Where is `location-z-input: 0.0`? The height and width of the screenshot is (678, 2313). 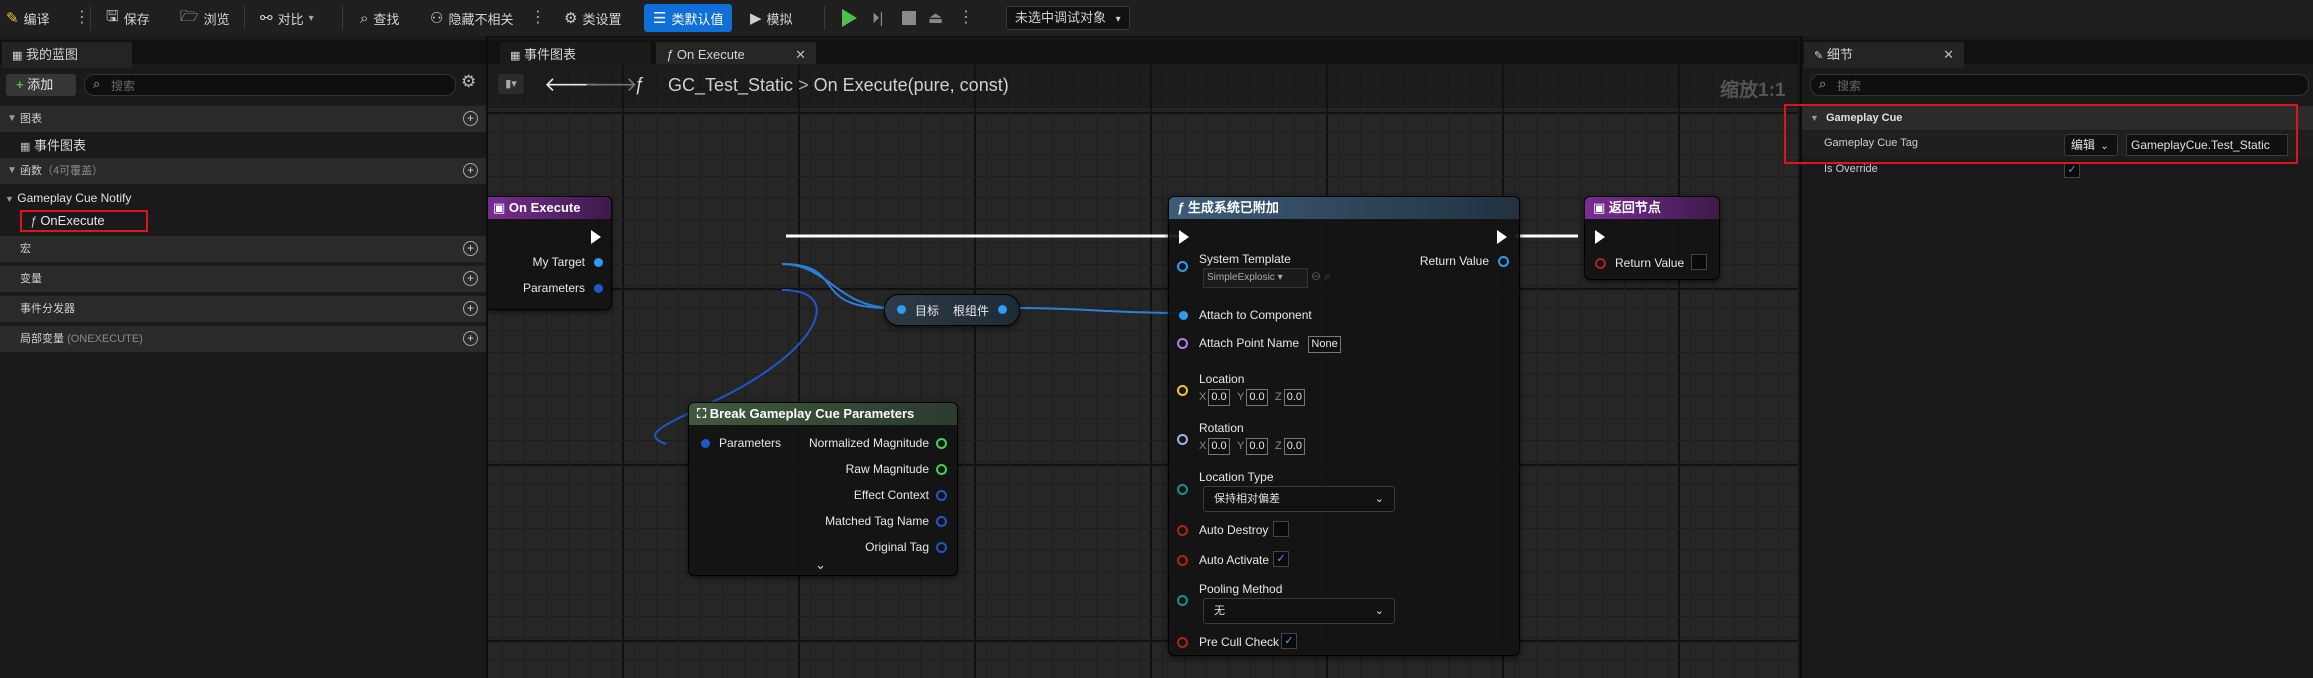 location-z-input: 0.0 is located at coordinates (1294, 397).